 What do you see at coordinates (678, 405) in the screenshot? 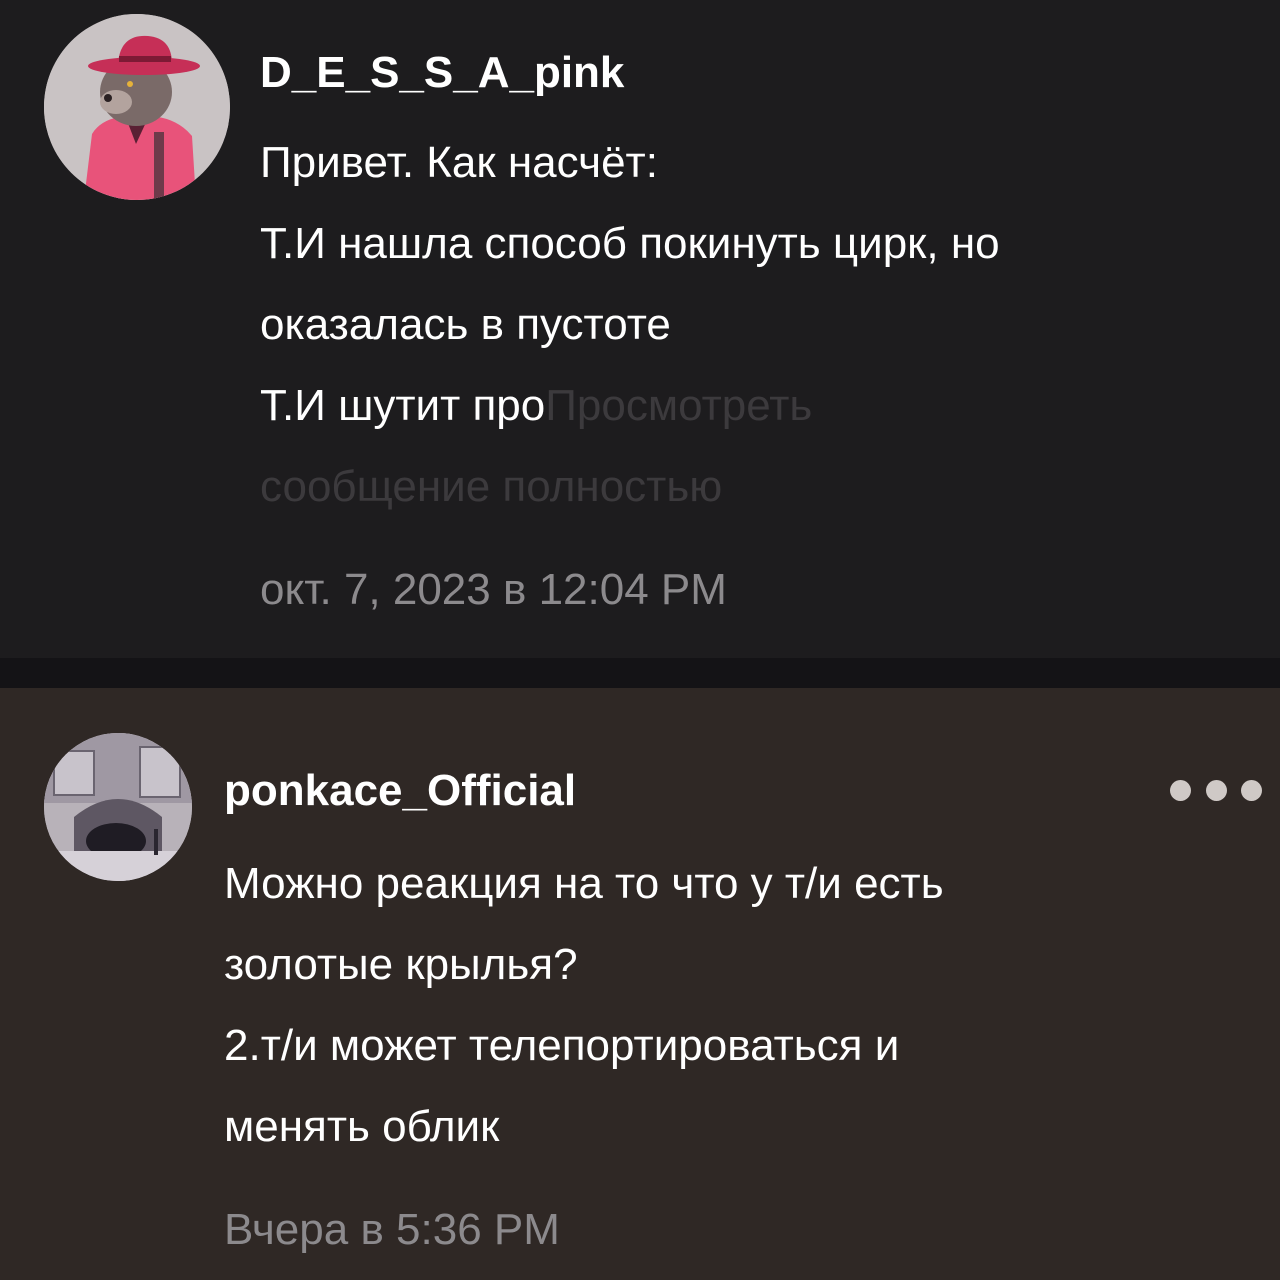
I see `see-more-link: Просмотреть` at bounding box center [678, 405].